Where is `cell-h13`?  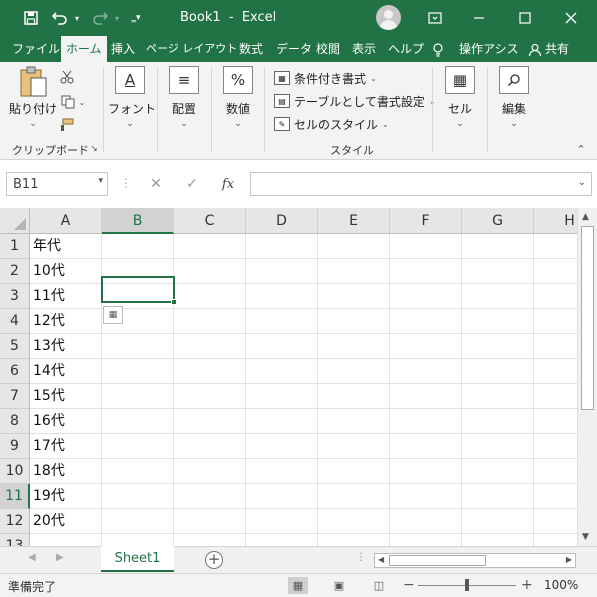 cell-h13 is located at coordinates (555, 540).